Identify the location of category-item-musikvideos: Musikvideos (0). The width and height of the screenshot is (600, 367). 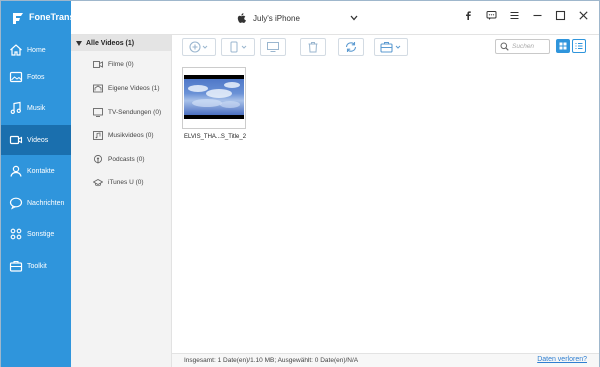
(123, 135).